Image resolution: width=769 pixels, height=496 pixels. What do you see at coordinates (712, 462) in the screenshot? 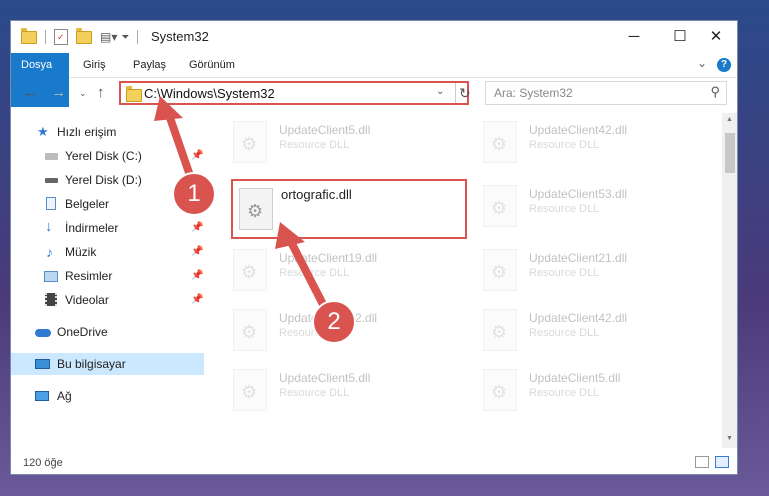
I see `view-switcher` at bounding box center [712, 462].